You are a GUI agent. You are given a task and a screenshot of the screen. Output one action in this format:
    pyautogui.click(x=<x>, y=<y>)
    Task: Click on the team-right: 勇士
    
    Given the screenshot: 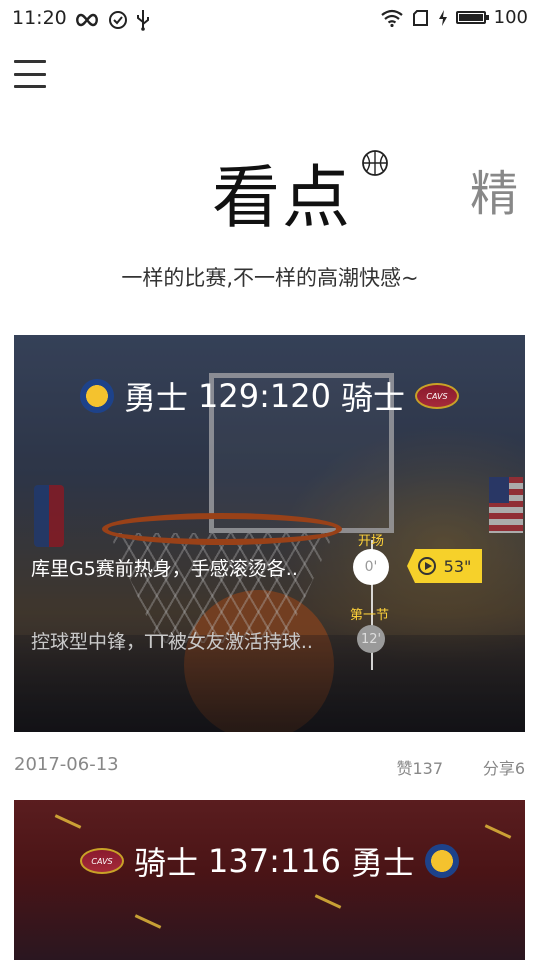 What is the action you would take?
    pyautogui.click(x=382, y=863)
    